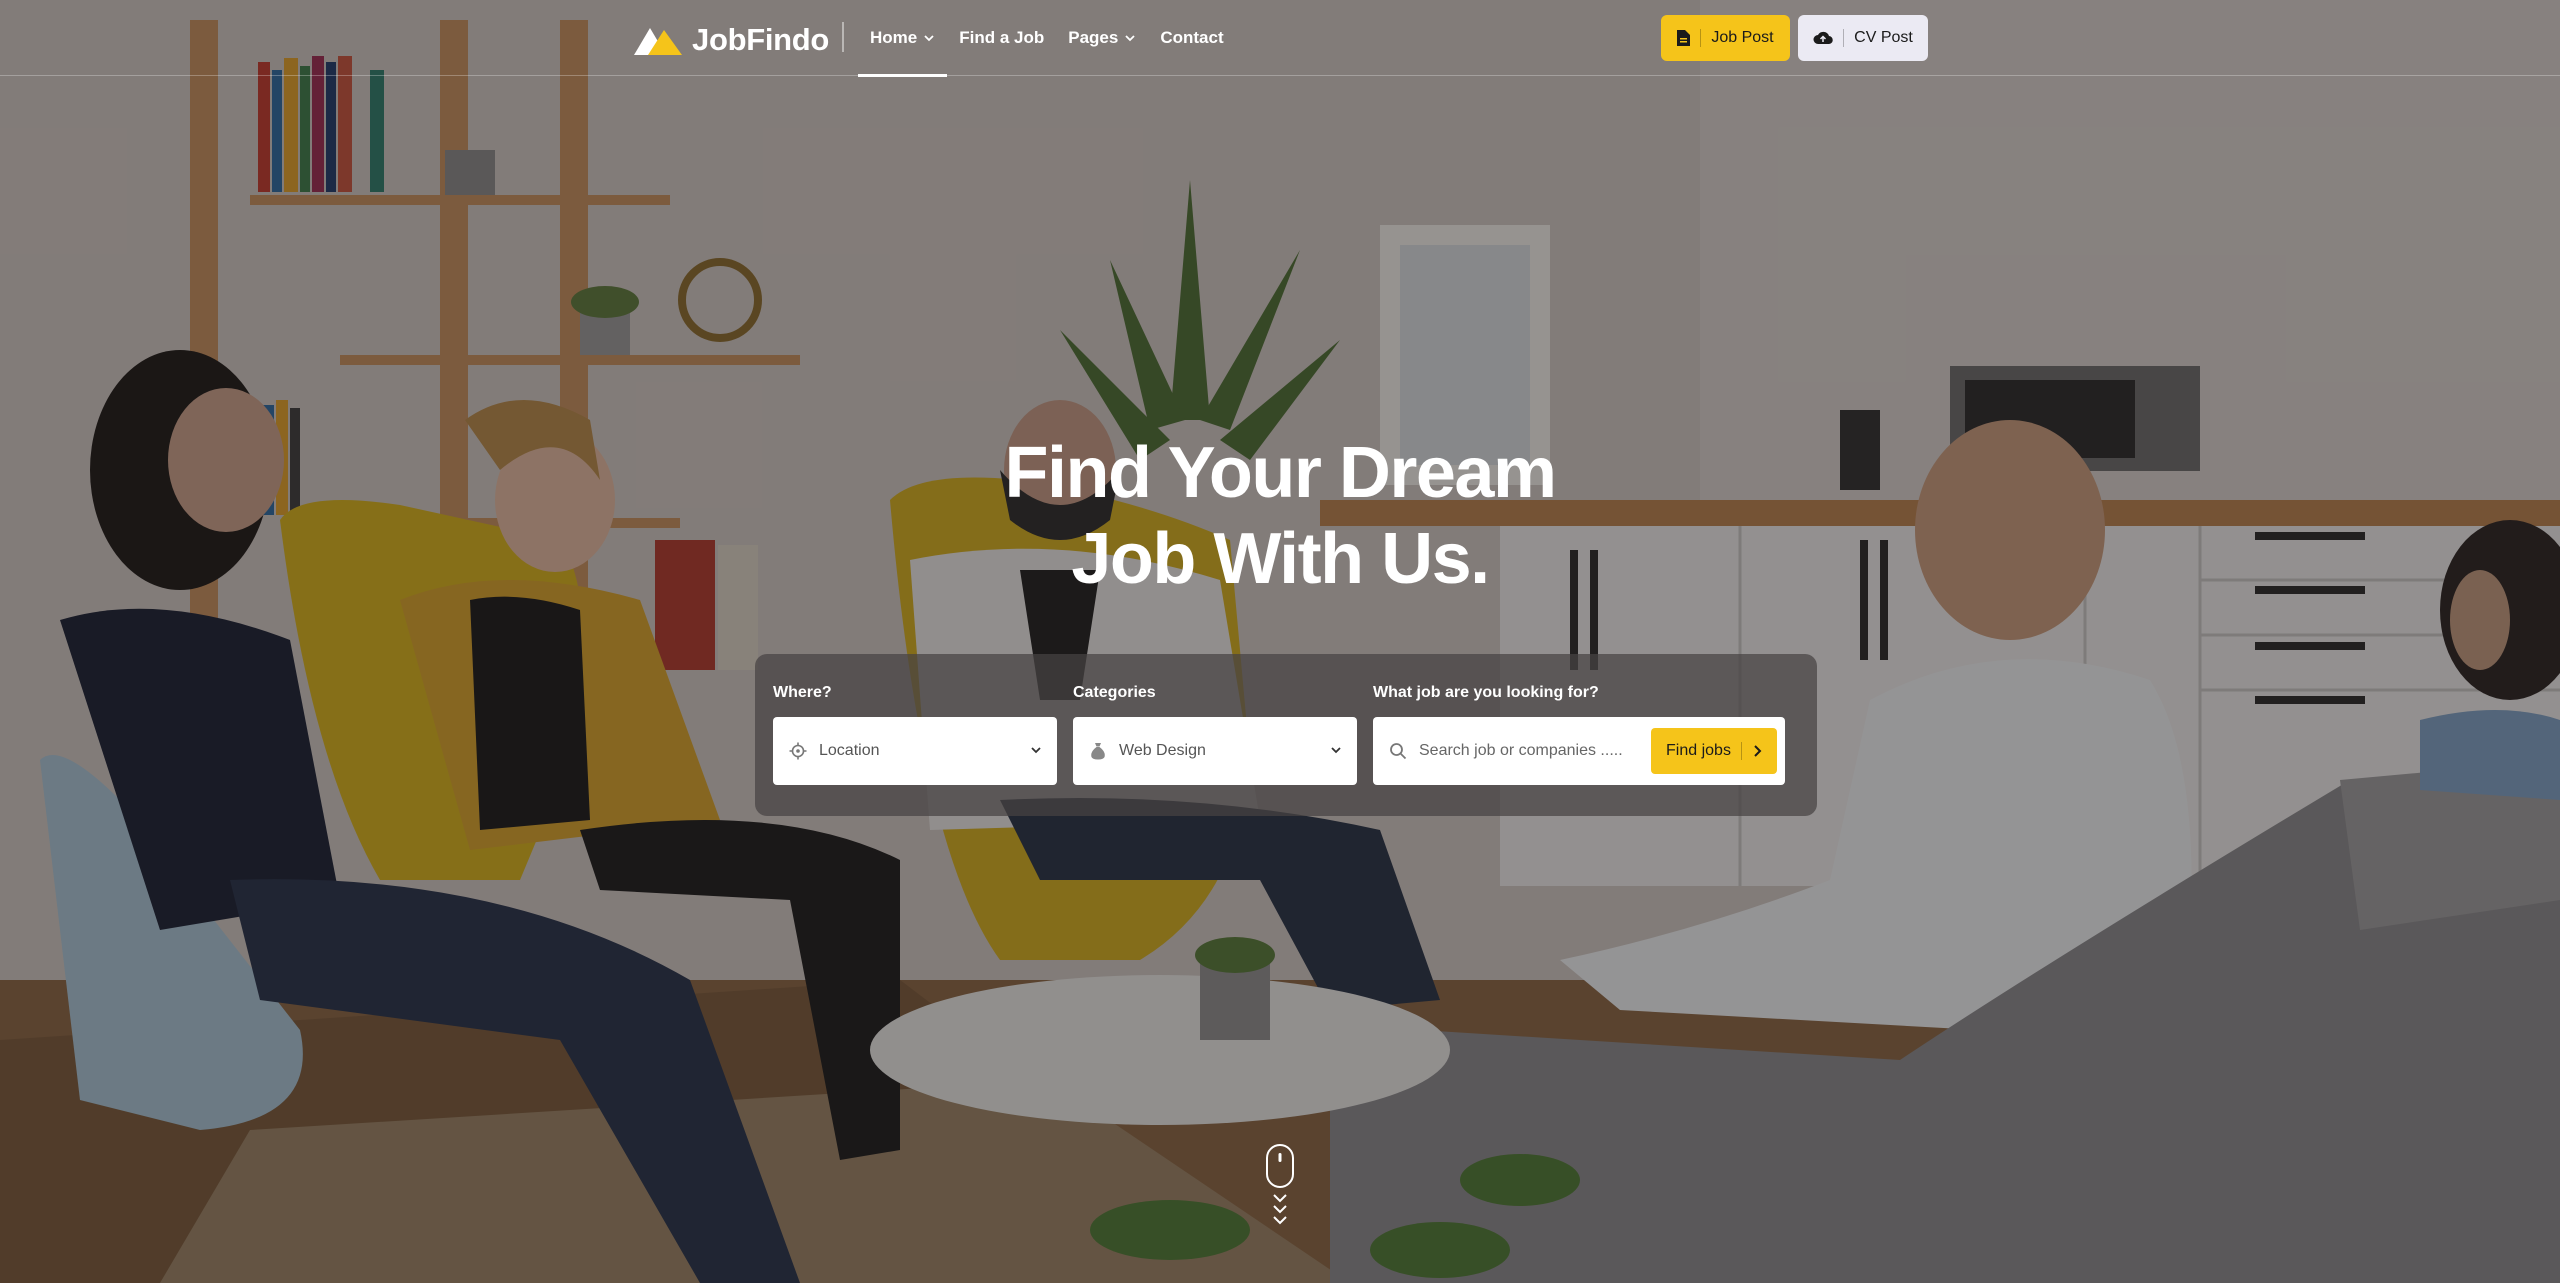 This screenshot has height=1283, width=2560. Describe the element at coordinates (1883, 37) in the screenshot. I see `cv-post-label: CV Post` at that location.